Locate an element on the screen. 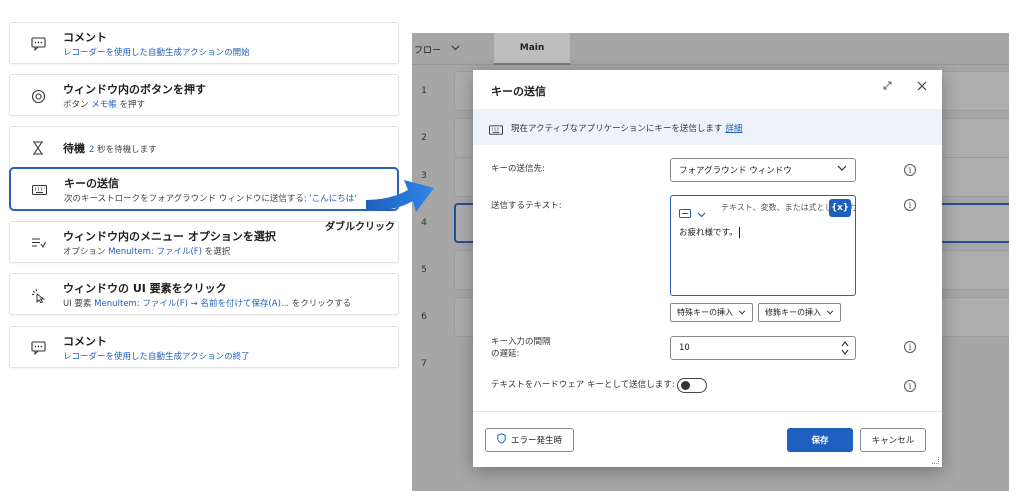 This screenshot has width=1024, height=501. action-title: ウィンドウ内のメニュー オプションを選択 is located at coordinates (169, 236).